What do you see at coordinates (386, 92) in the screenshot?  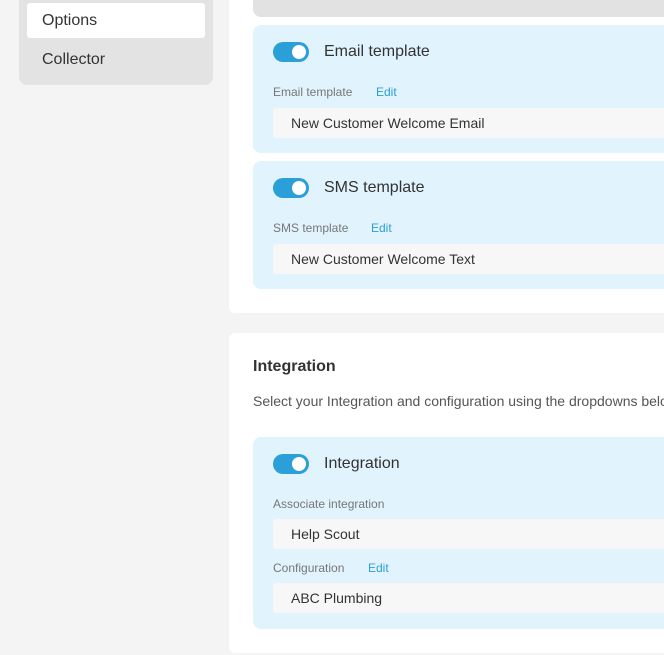 I see `email-template-edit-link: Edit` at bounding box center [386, 92].